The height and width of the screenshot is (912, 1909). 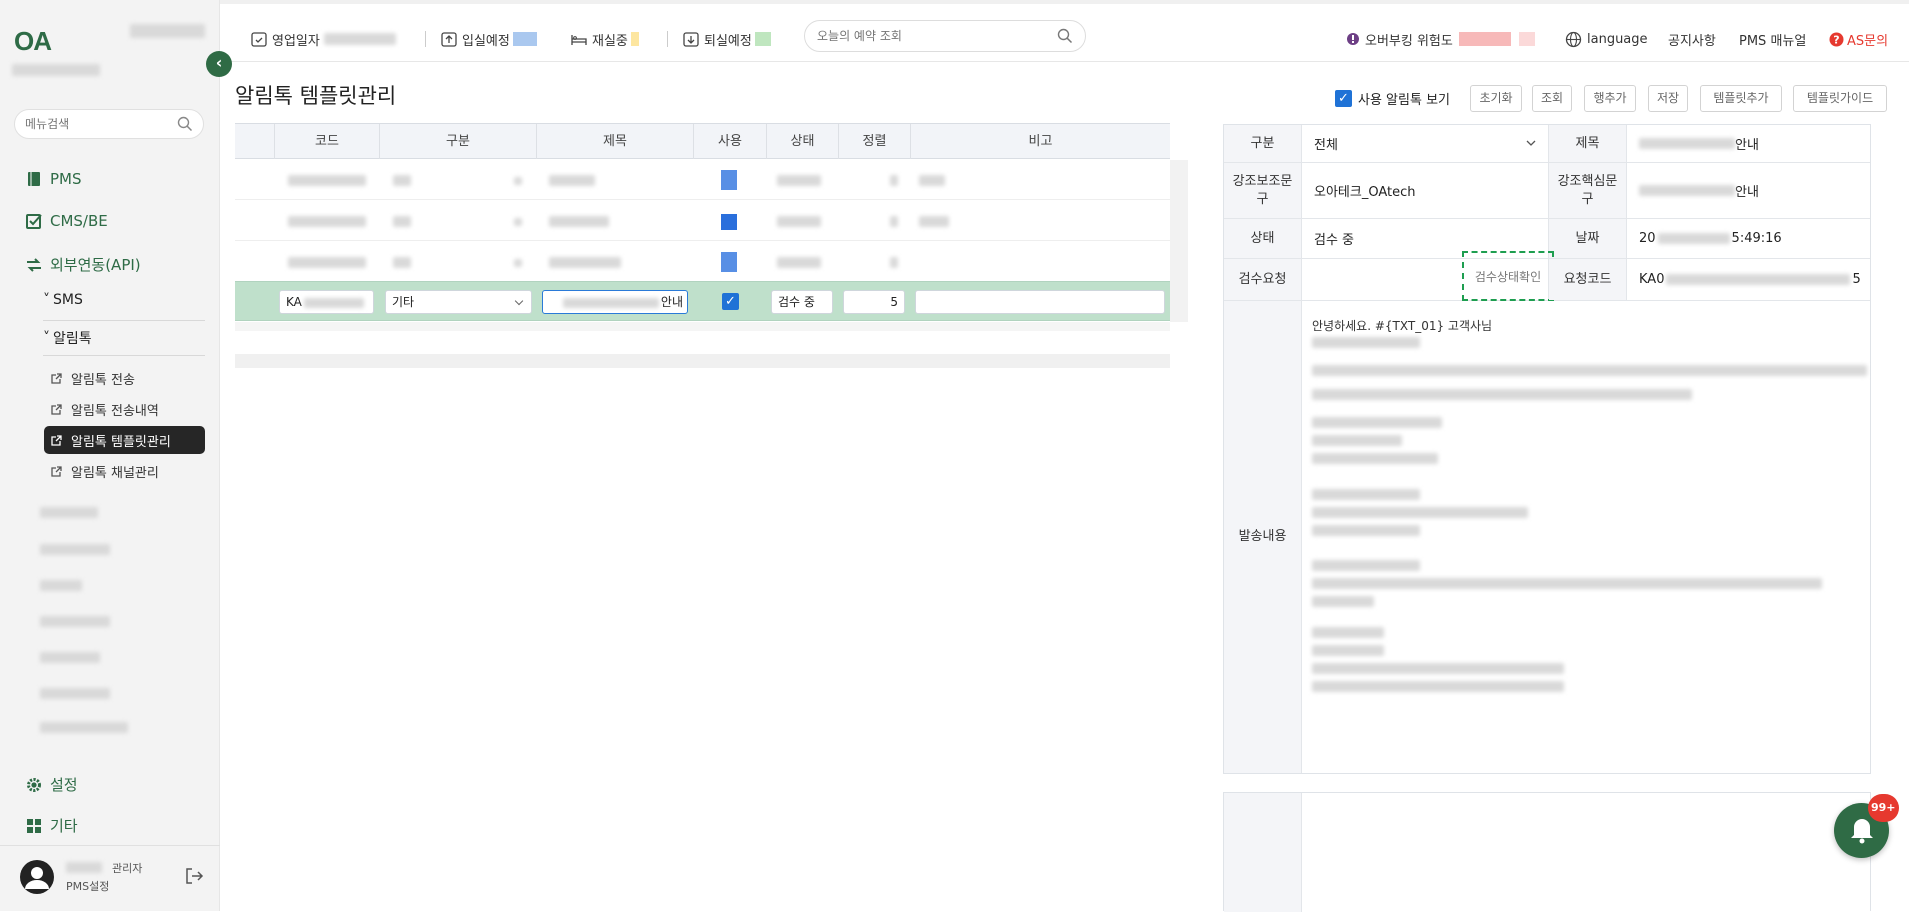 I want to click on question-icon: ?, so click(x=1836, y=39).